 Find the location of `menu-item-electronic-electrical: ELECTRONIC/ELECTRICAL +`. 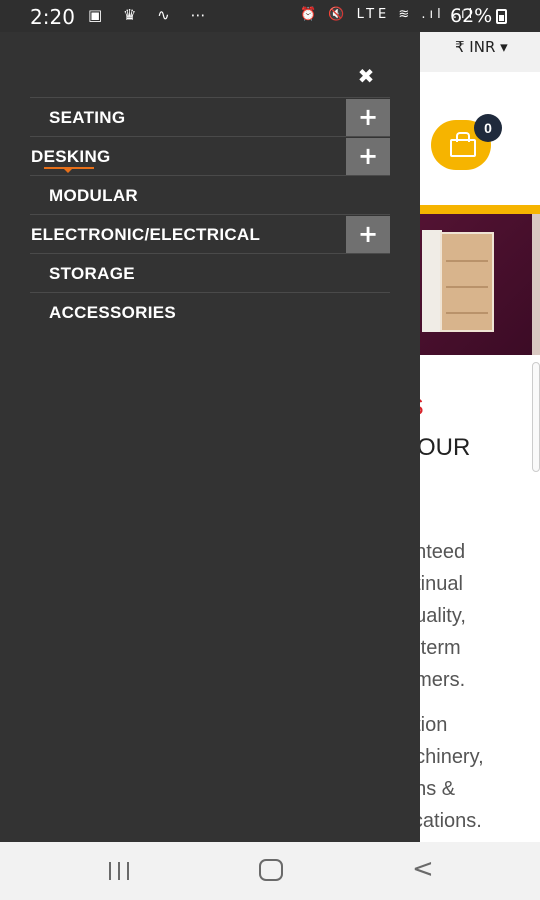

menu-item-electronic-electrical: ELECTRONIC/ELECTRICAL + is located at coordinates (210, 233).